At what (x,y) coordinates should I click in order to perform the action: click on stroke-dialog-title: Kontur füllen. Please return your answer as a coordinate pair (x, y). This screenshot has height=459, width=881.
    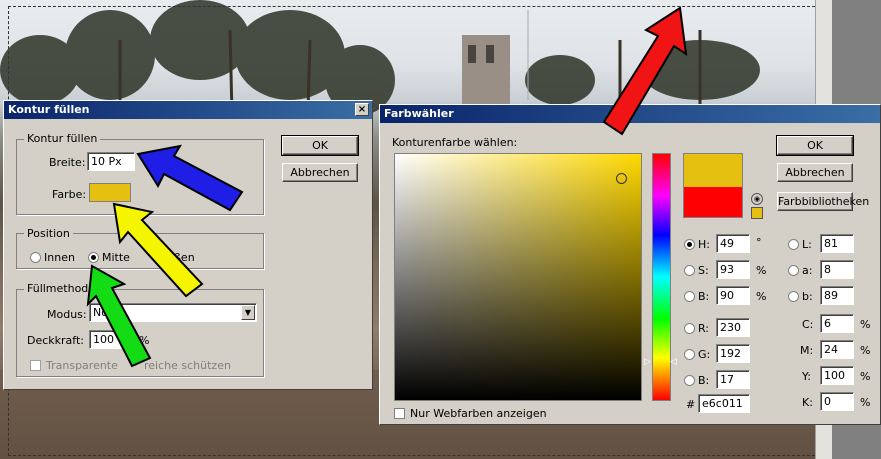
    Looking at the image, I should click on (49, 109).